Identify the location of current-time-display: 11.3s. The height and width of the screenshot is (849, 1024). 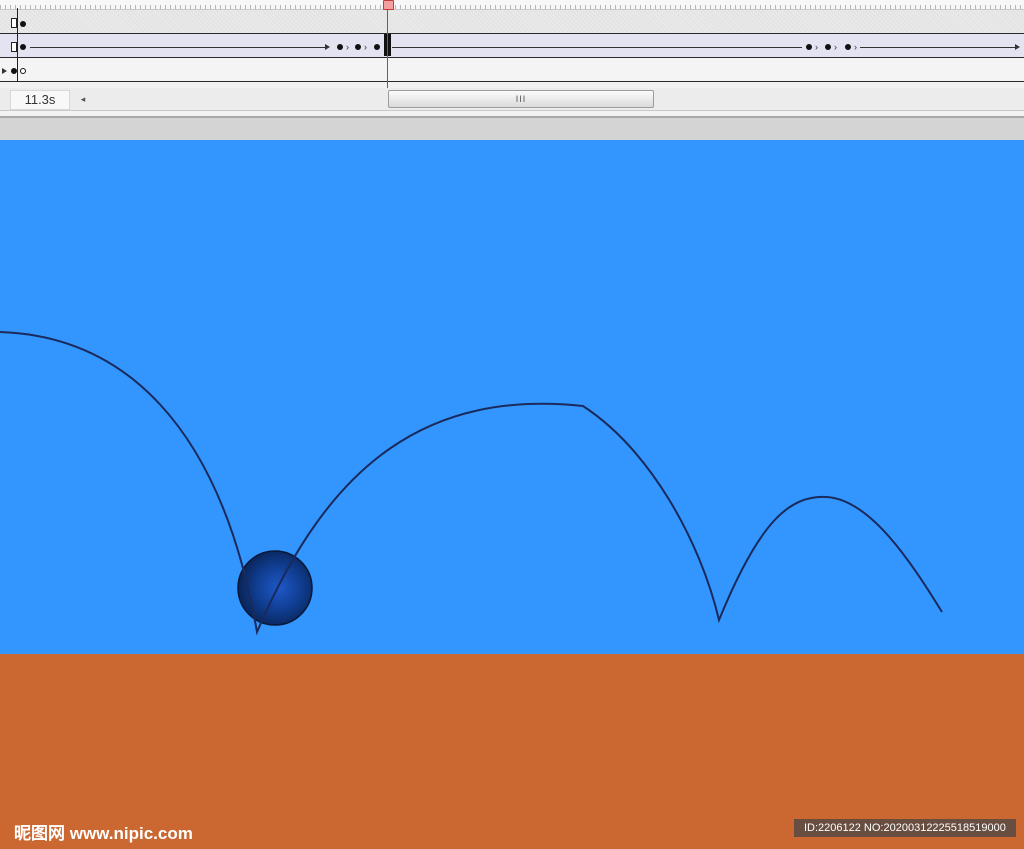
(40, 100).